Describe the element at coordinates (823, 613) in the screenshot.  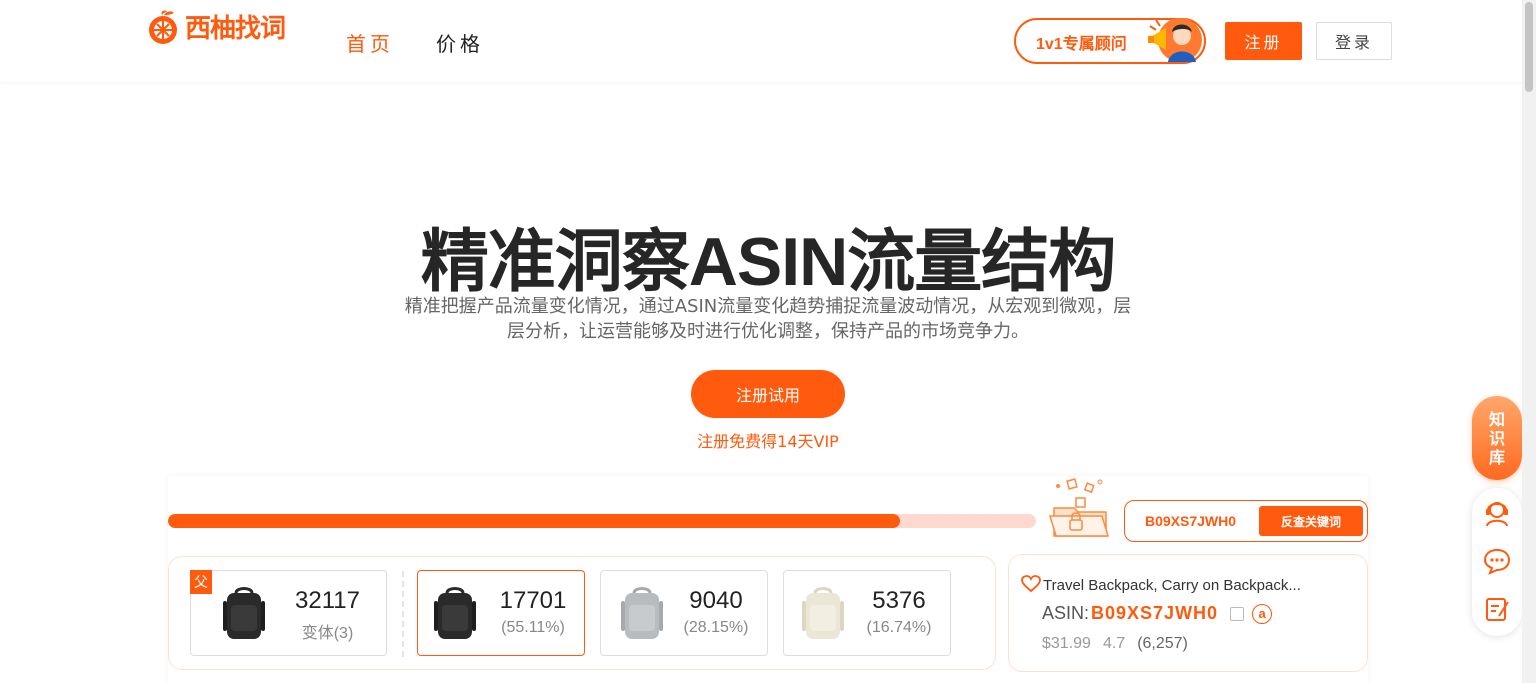
I see `backpack-cream-icon` at that location.